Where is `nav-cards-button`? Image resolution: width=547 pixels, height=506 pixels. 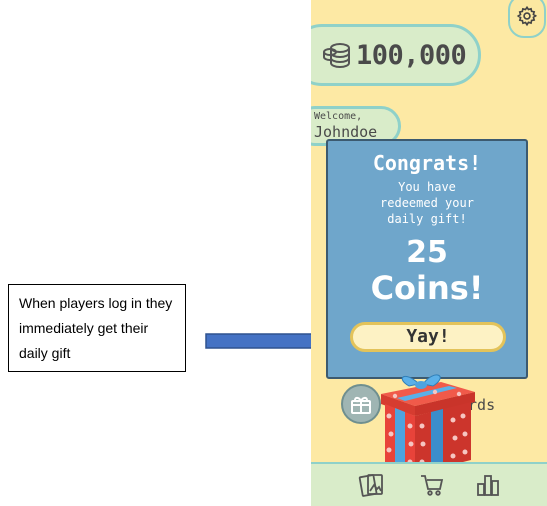 nav-cards-button is located at coordinates (372, 485).